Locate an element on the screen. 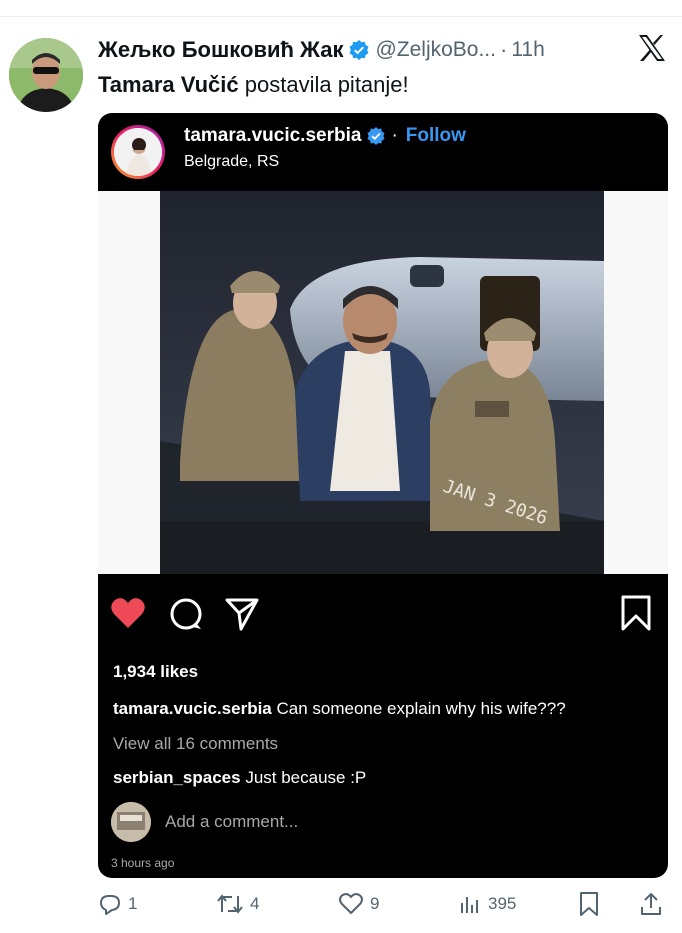  caption-username: tamara.vucic.serbia is located at coordinates (192, 708).